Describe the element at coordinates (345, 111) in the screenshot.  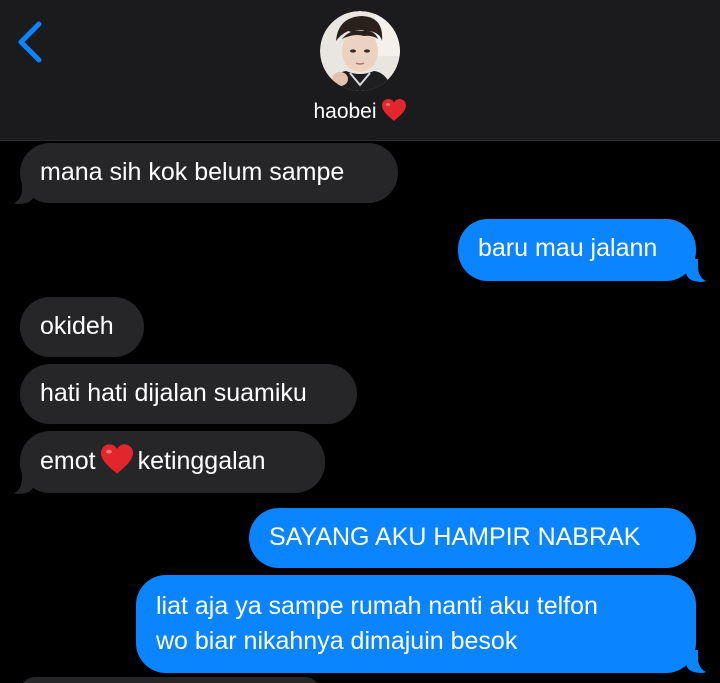
I see `contact-name-label: haobei` at that location.